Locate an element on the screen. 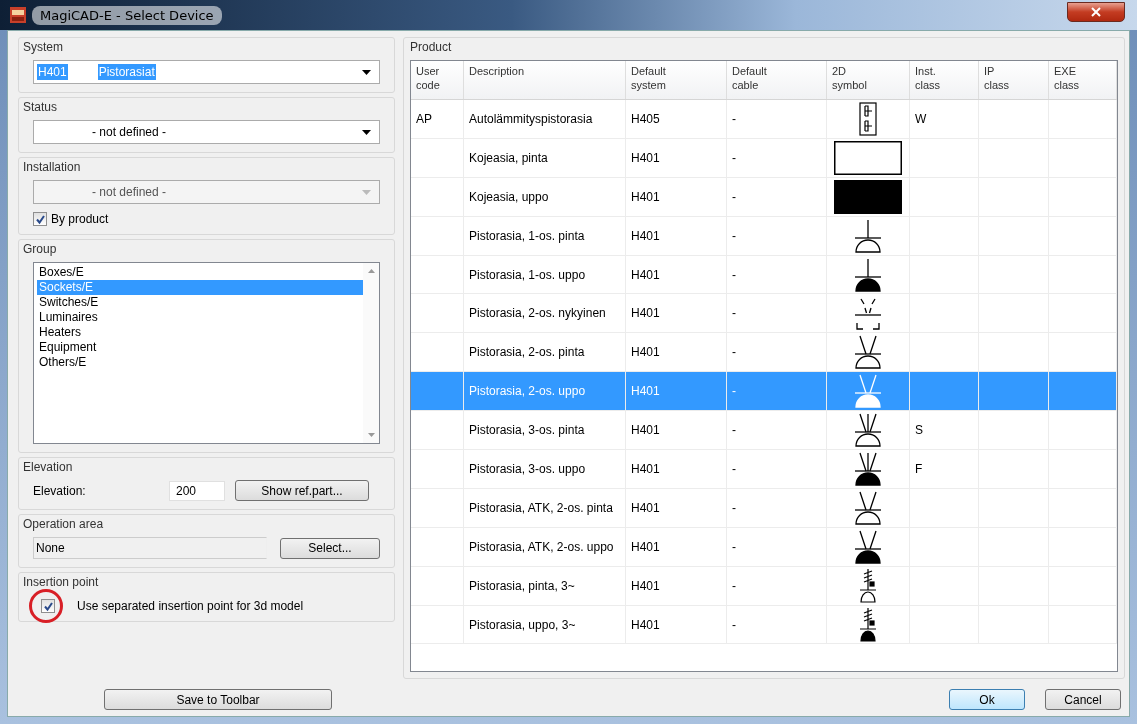 The image size is (1137, 724). column-header: EXE class is located at coordinates (1083, 80).